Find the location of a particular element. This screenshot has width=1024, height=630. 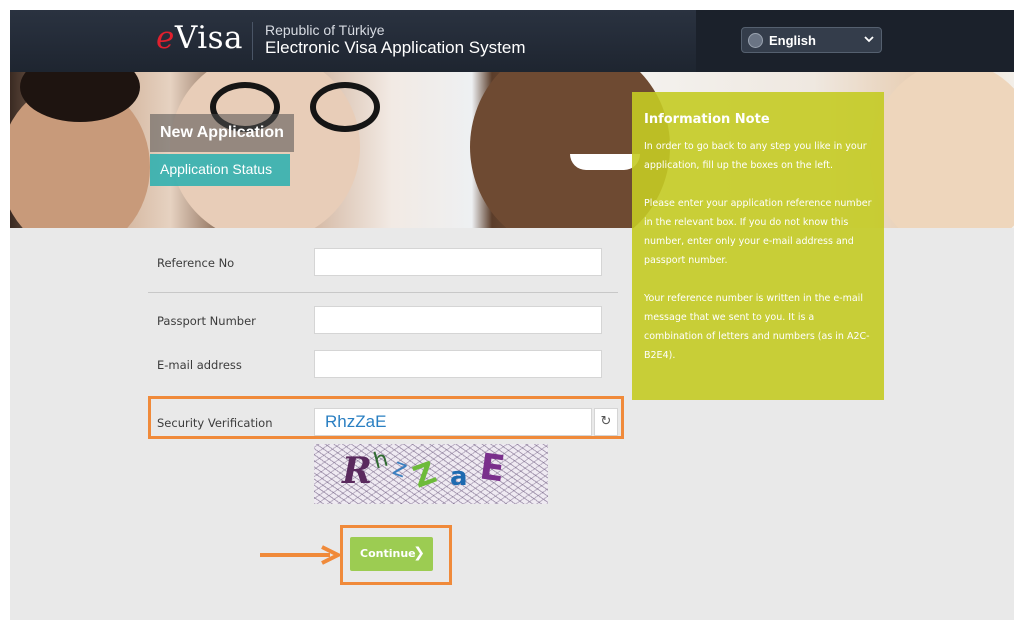

captcha-image: R h z Z a E is located at coordinates (431, 474).